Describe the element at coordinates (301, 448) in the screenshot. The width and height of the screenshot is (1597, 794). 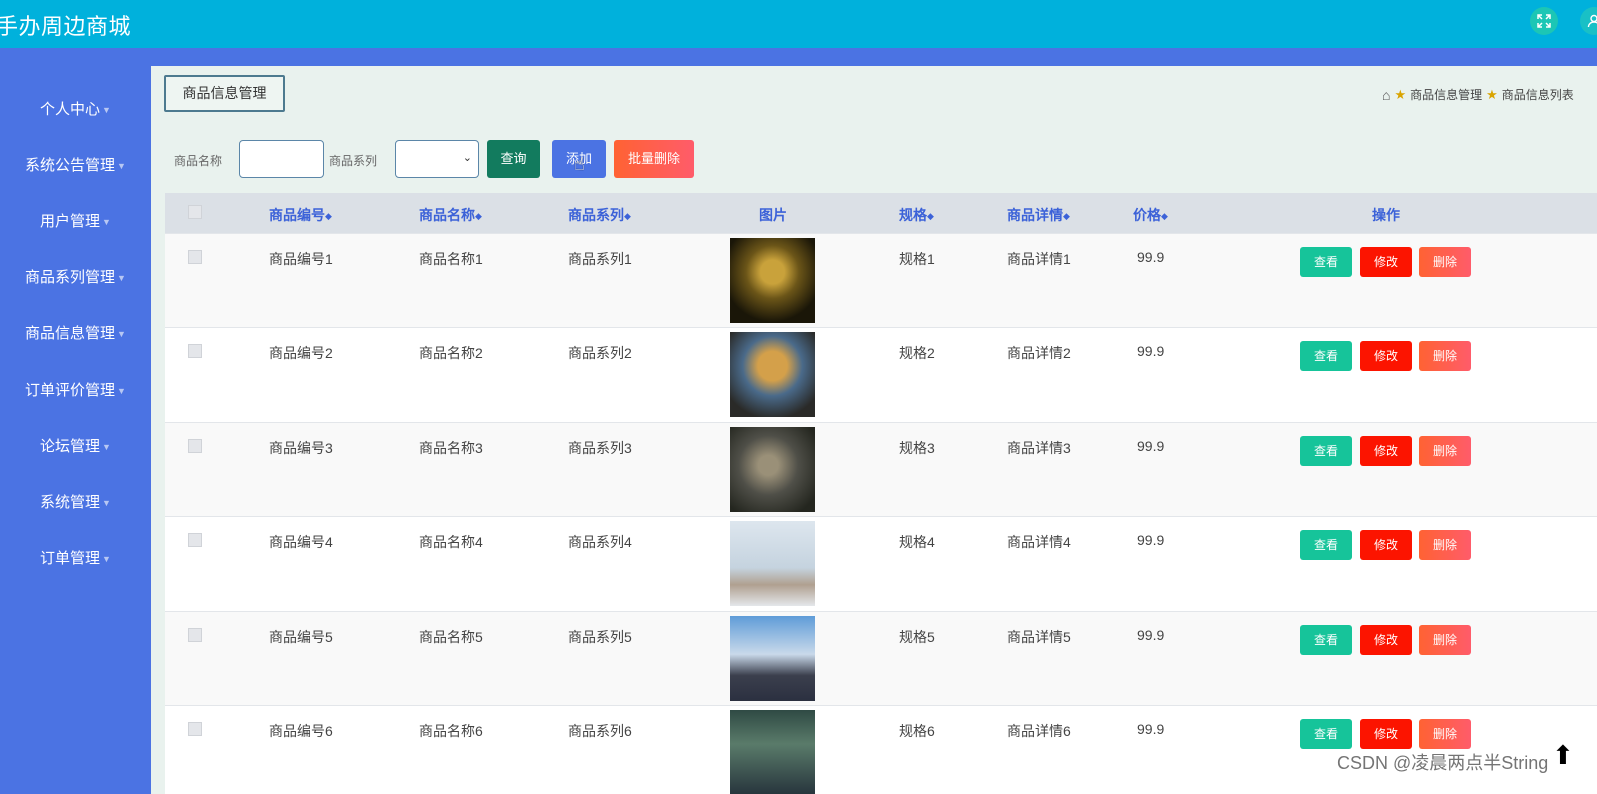
I see `cell-code: 商品编号3` at that location.